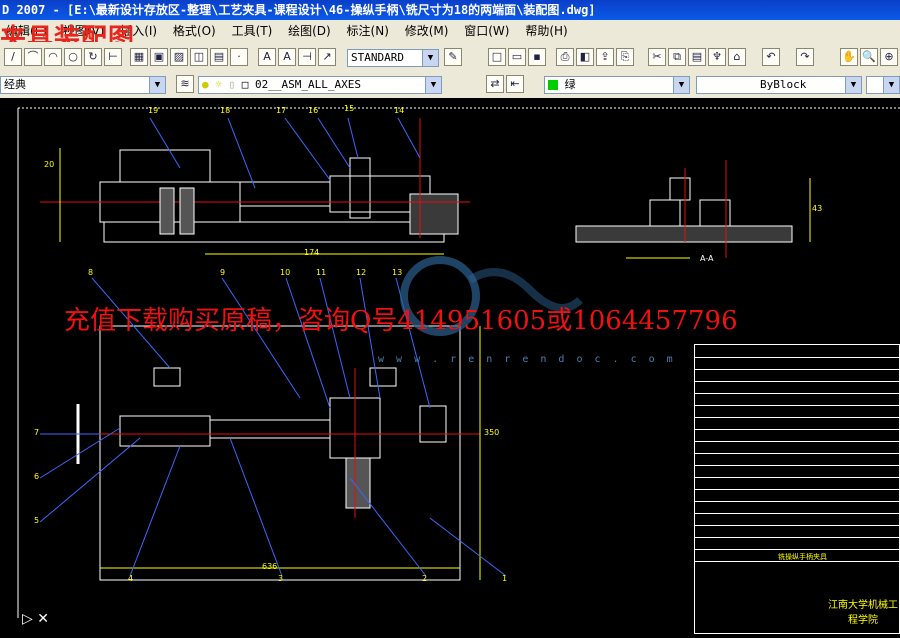 The height and width of the screenshot is (638, 900). Describe the element at coordinates (869, 57) in the screenshot. I see `zoom-icon: 🔍` at that location.